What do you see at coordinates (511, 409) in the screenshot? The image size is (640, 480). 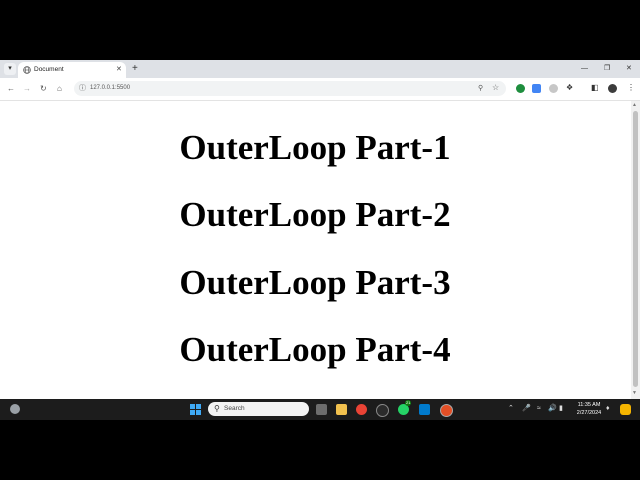 I see `tray-chevron-up-icon: ⌃` at bounding box center [511, 409].